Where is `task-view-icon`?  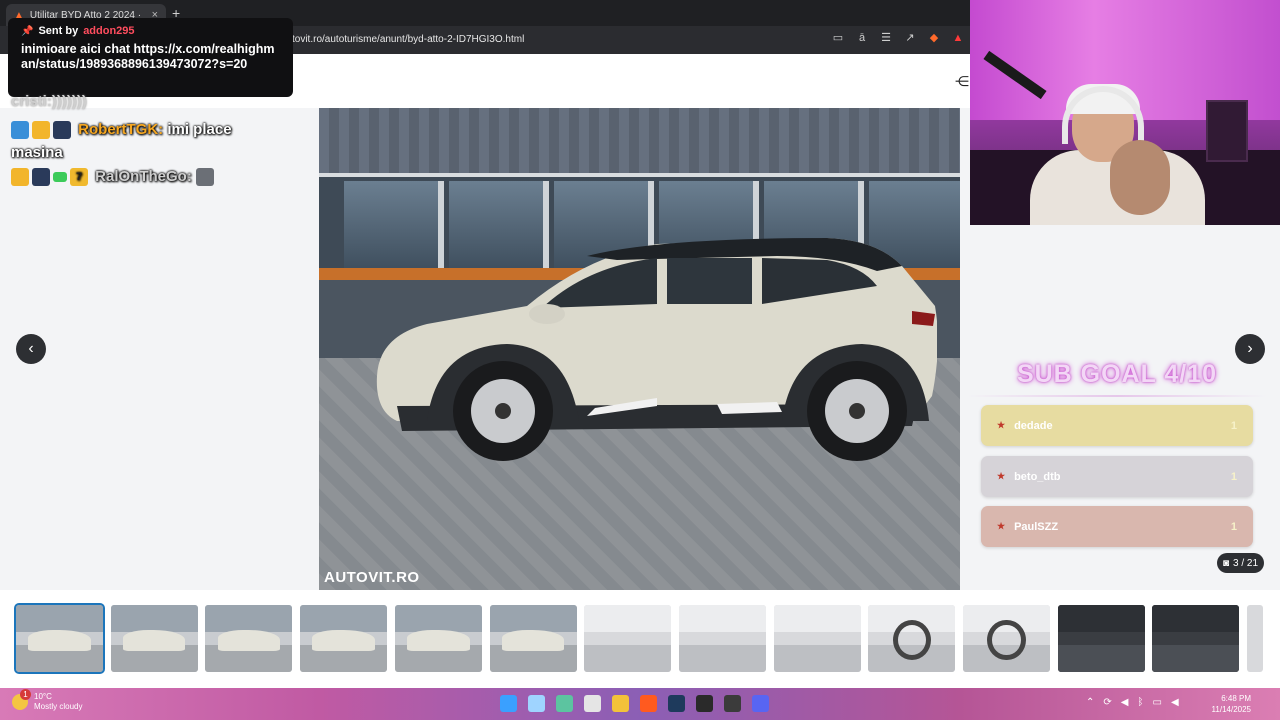 task-view-icon is located at coordinates (536, 703).